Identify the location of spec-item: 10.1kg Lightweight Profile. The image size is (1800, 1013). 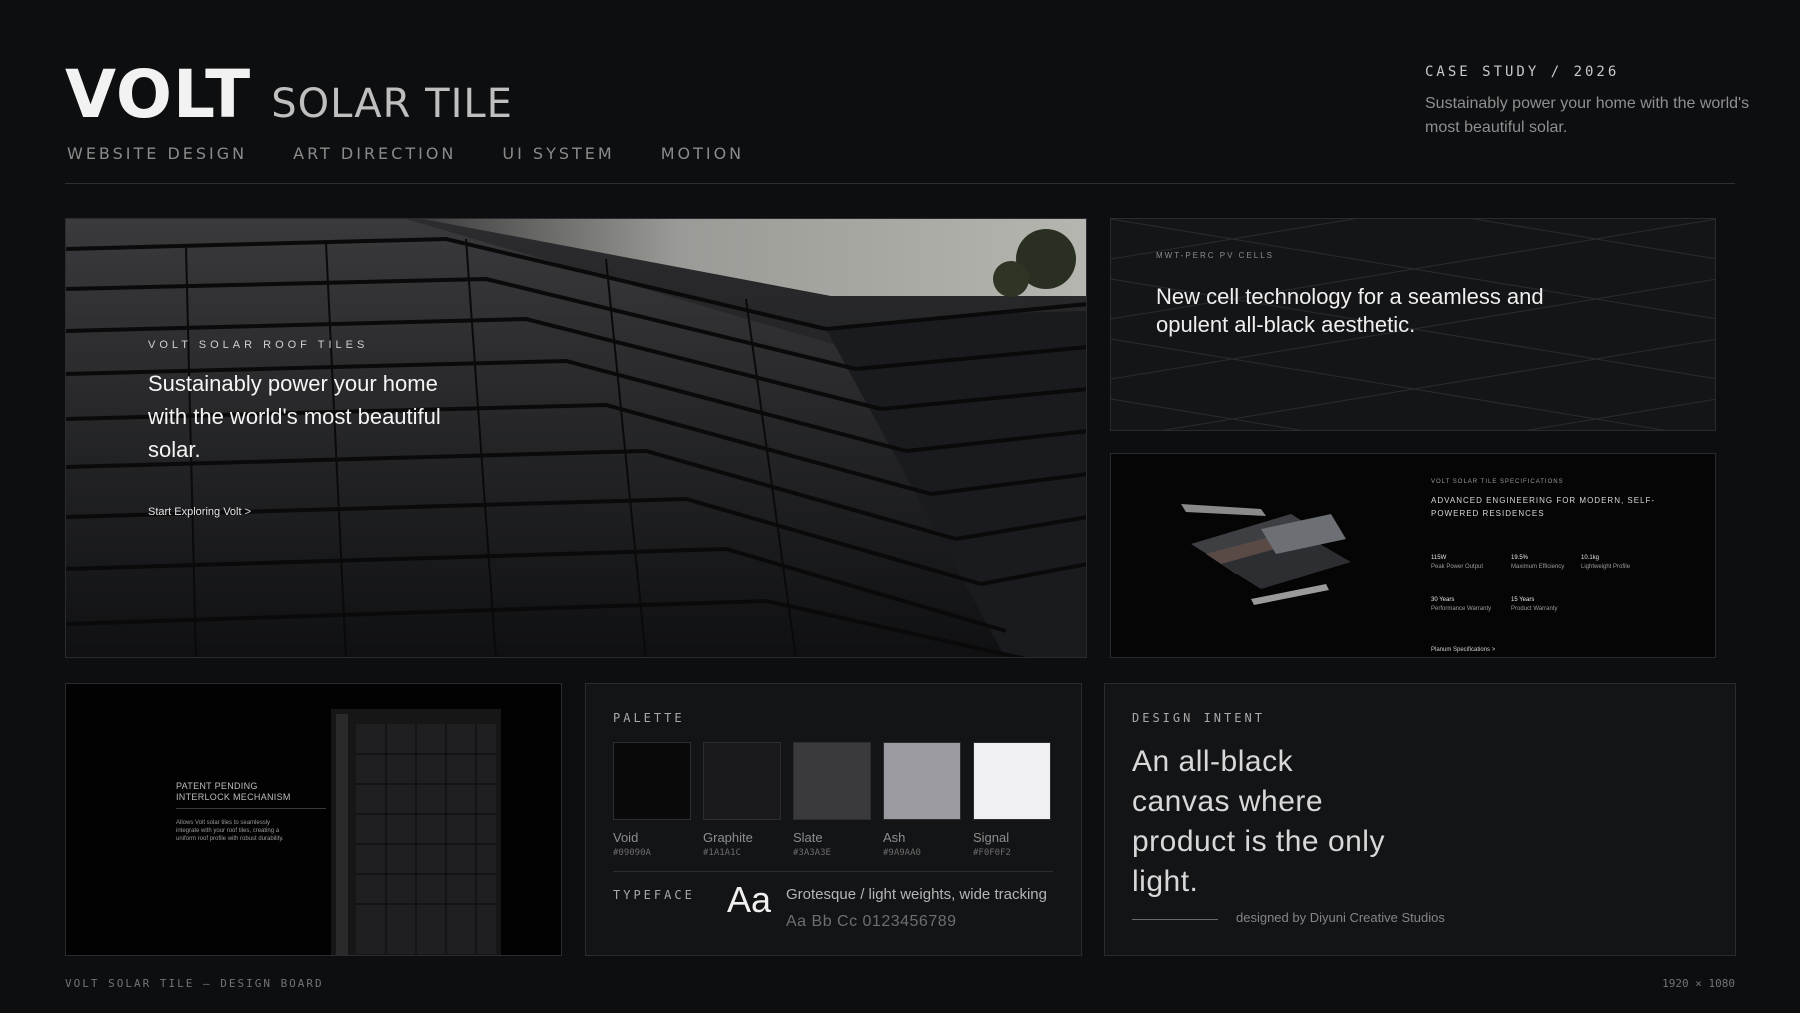
(1626, 562).